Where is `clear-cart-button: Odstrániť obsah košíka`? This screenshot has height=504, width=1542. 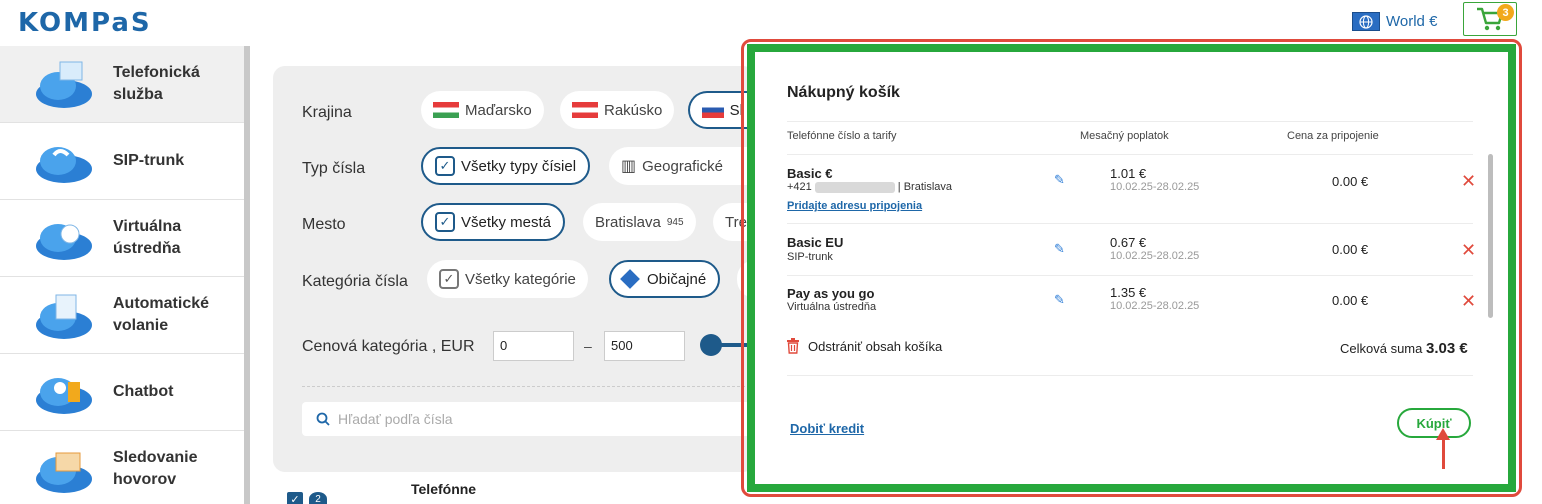 clear-cart-button: Odstrániť obsah košíka is located at coordinates (864, 346).